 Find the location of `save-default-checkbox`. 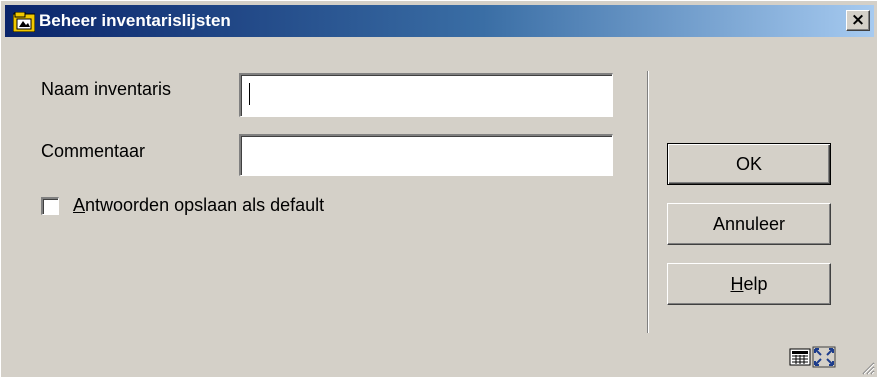

save-default-checkbox is located at coordinates (50, 206).